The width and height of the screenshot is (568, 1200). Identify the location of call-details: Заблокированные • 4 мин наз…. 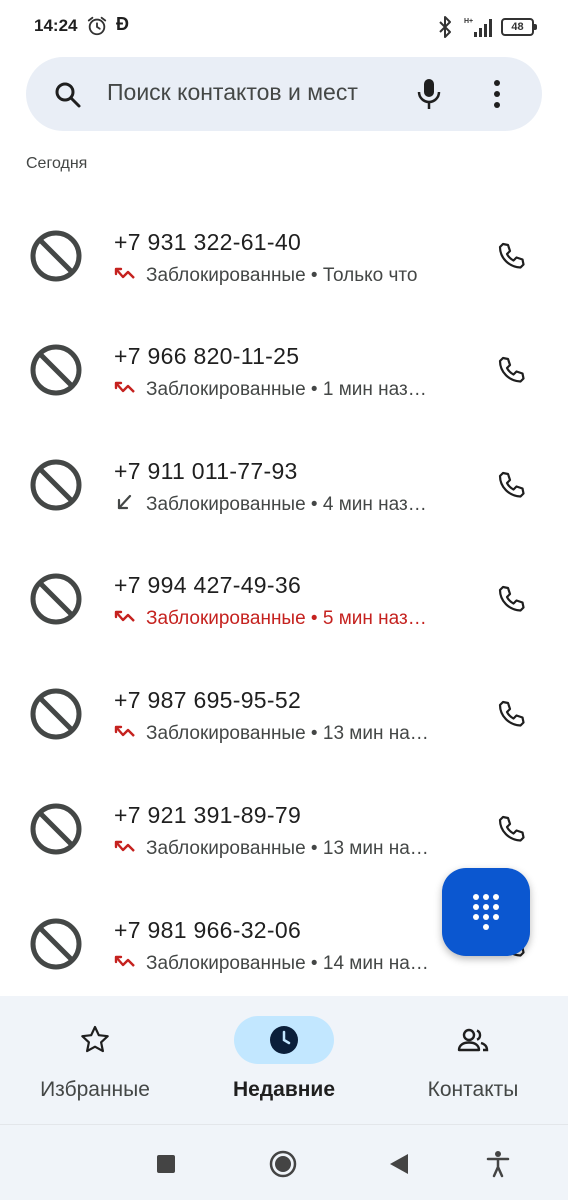
(294, 506).